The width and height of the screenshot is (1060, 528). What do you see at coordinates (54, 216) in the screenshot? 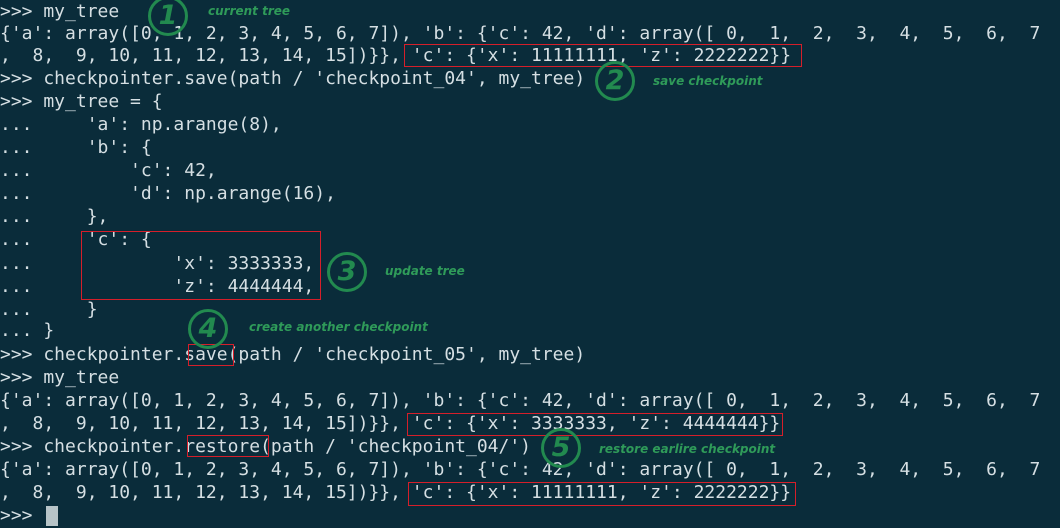
I see `terminal-line-continuation: ... },` at bounding box center [54, 216].